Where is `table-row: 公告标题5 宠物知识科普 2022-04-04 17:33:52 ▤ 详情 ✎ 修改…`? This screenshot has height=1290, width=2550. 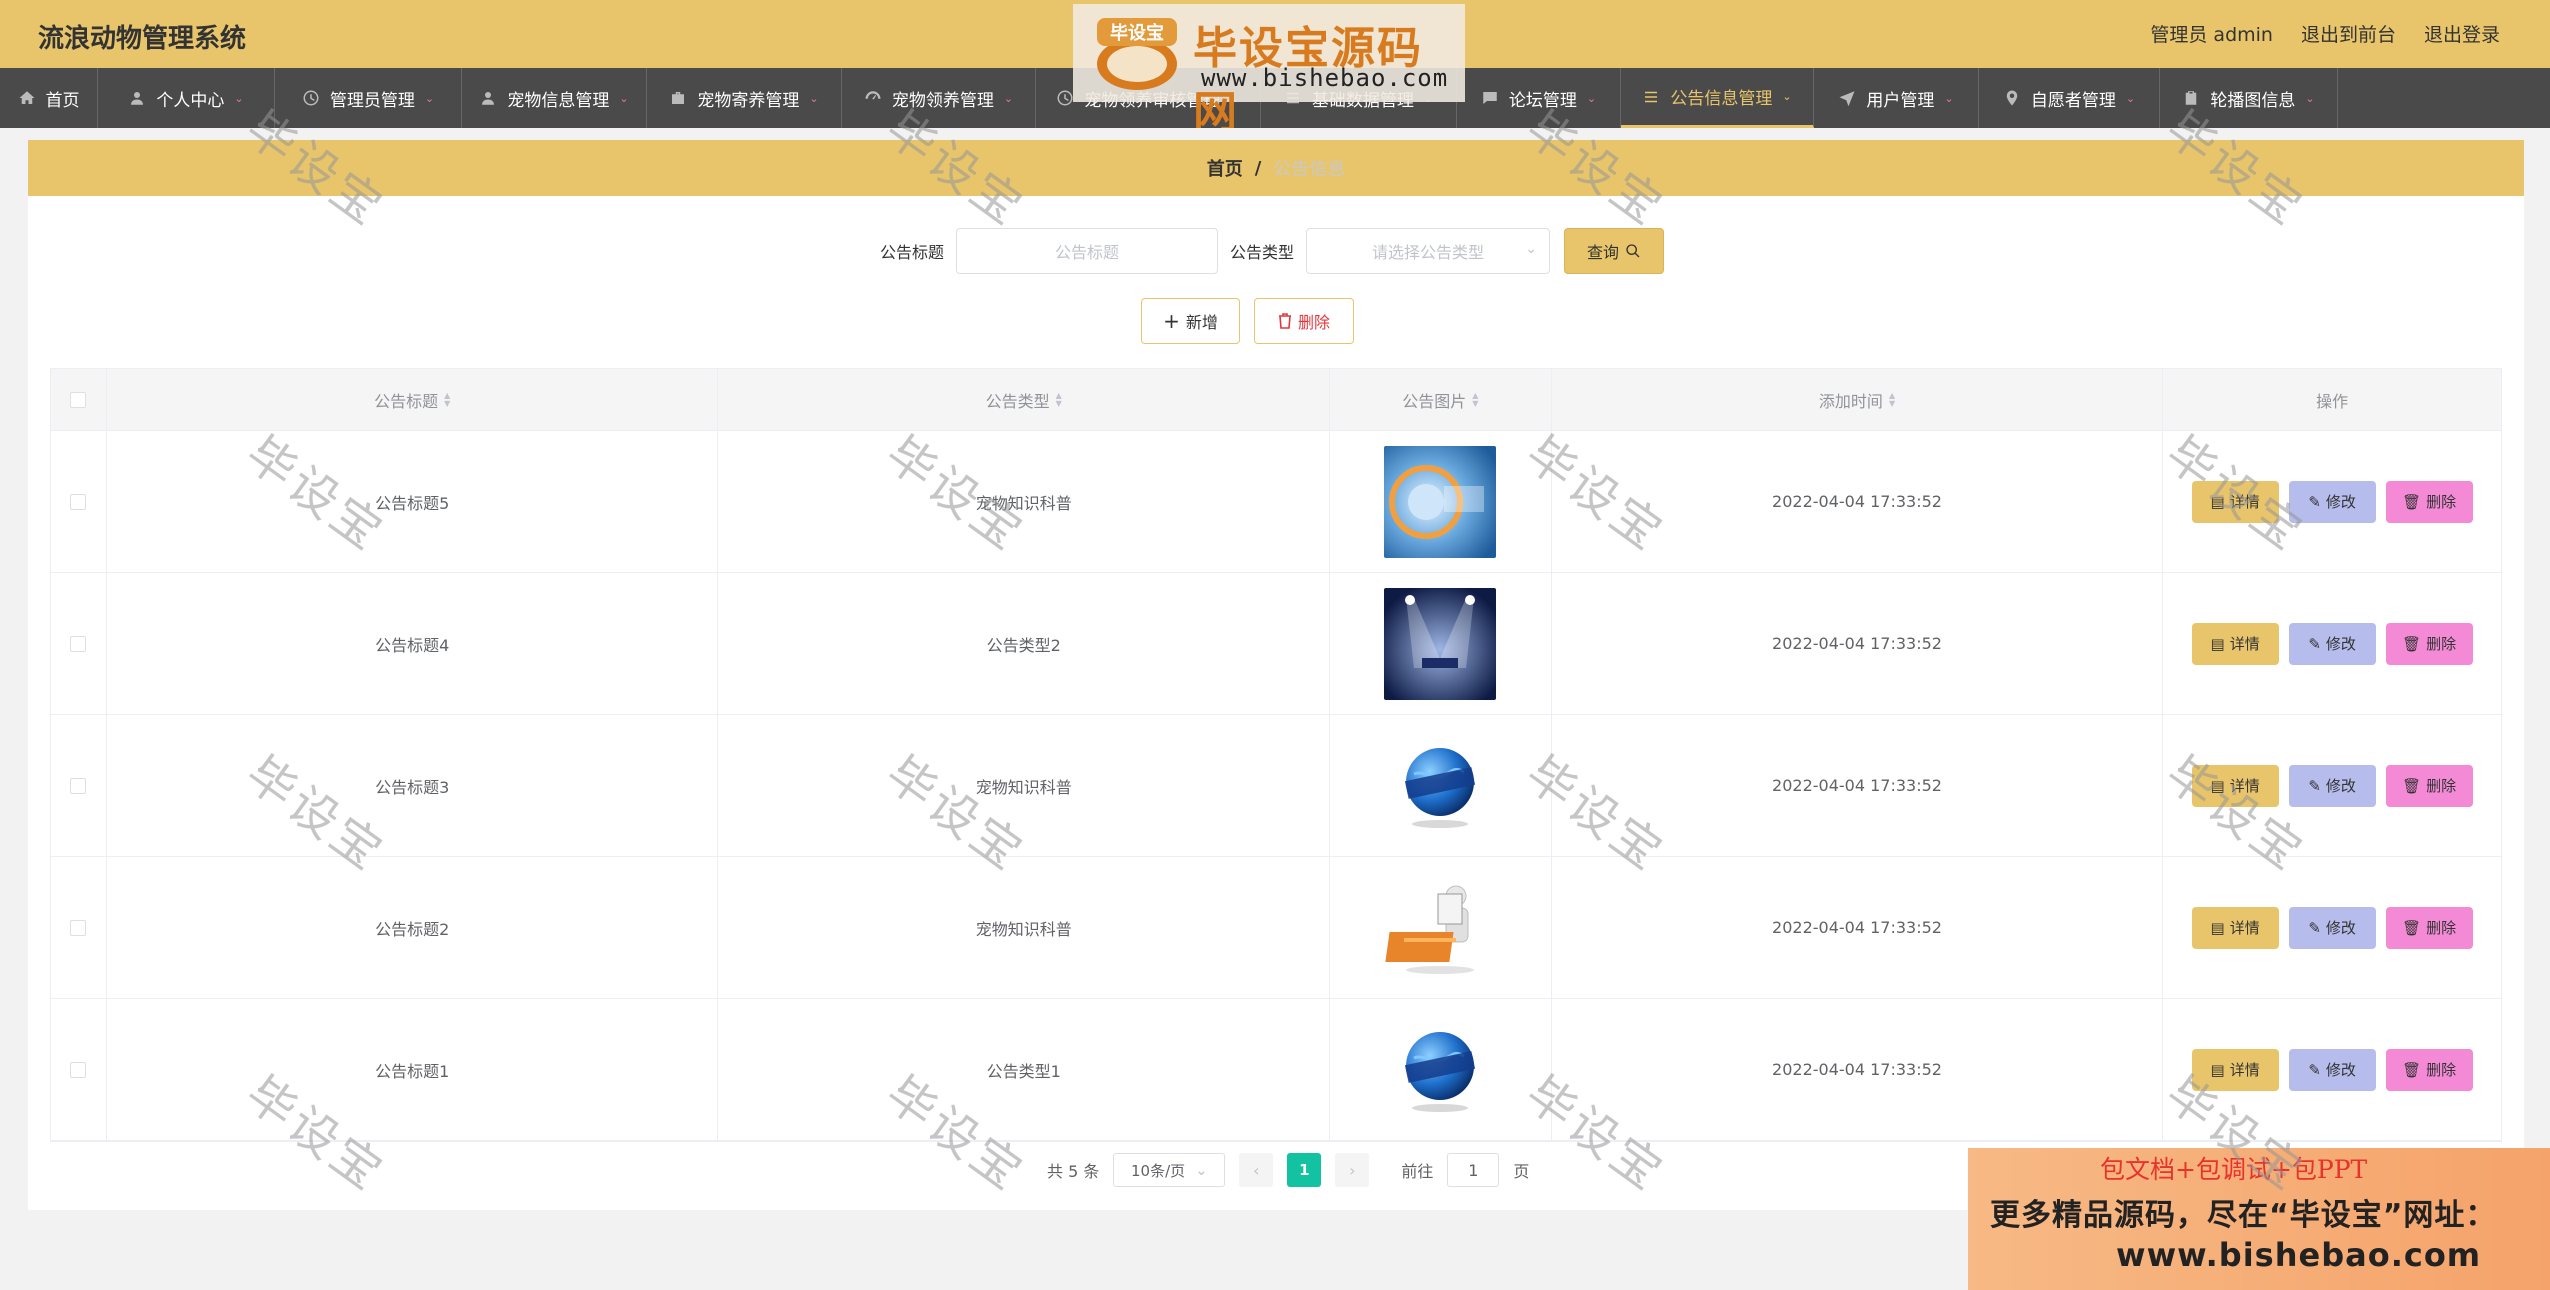 table-row: 公告标题5 宠物知识科普 2022-04-04 17:33:52 ▤ 详情 ✎ 修改… is located at coordinates (1276, 502).